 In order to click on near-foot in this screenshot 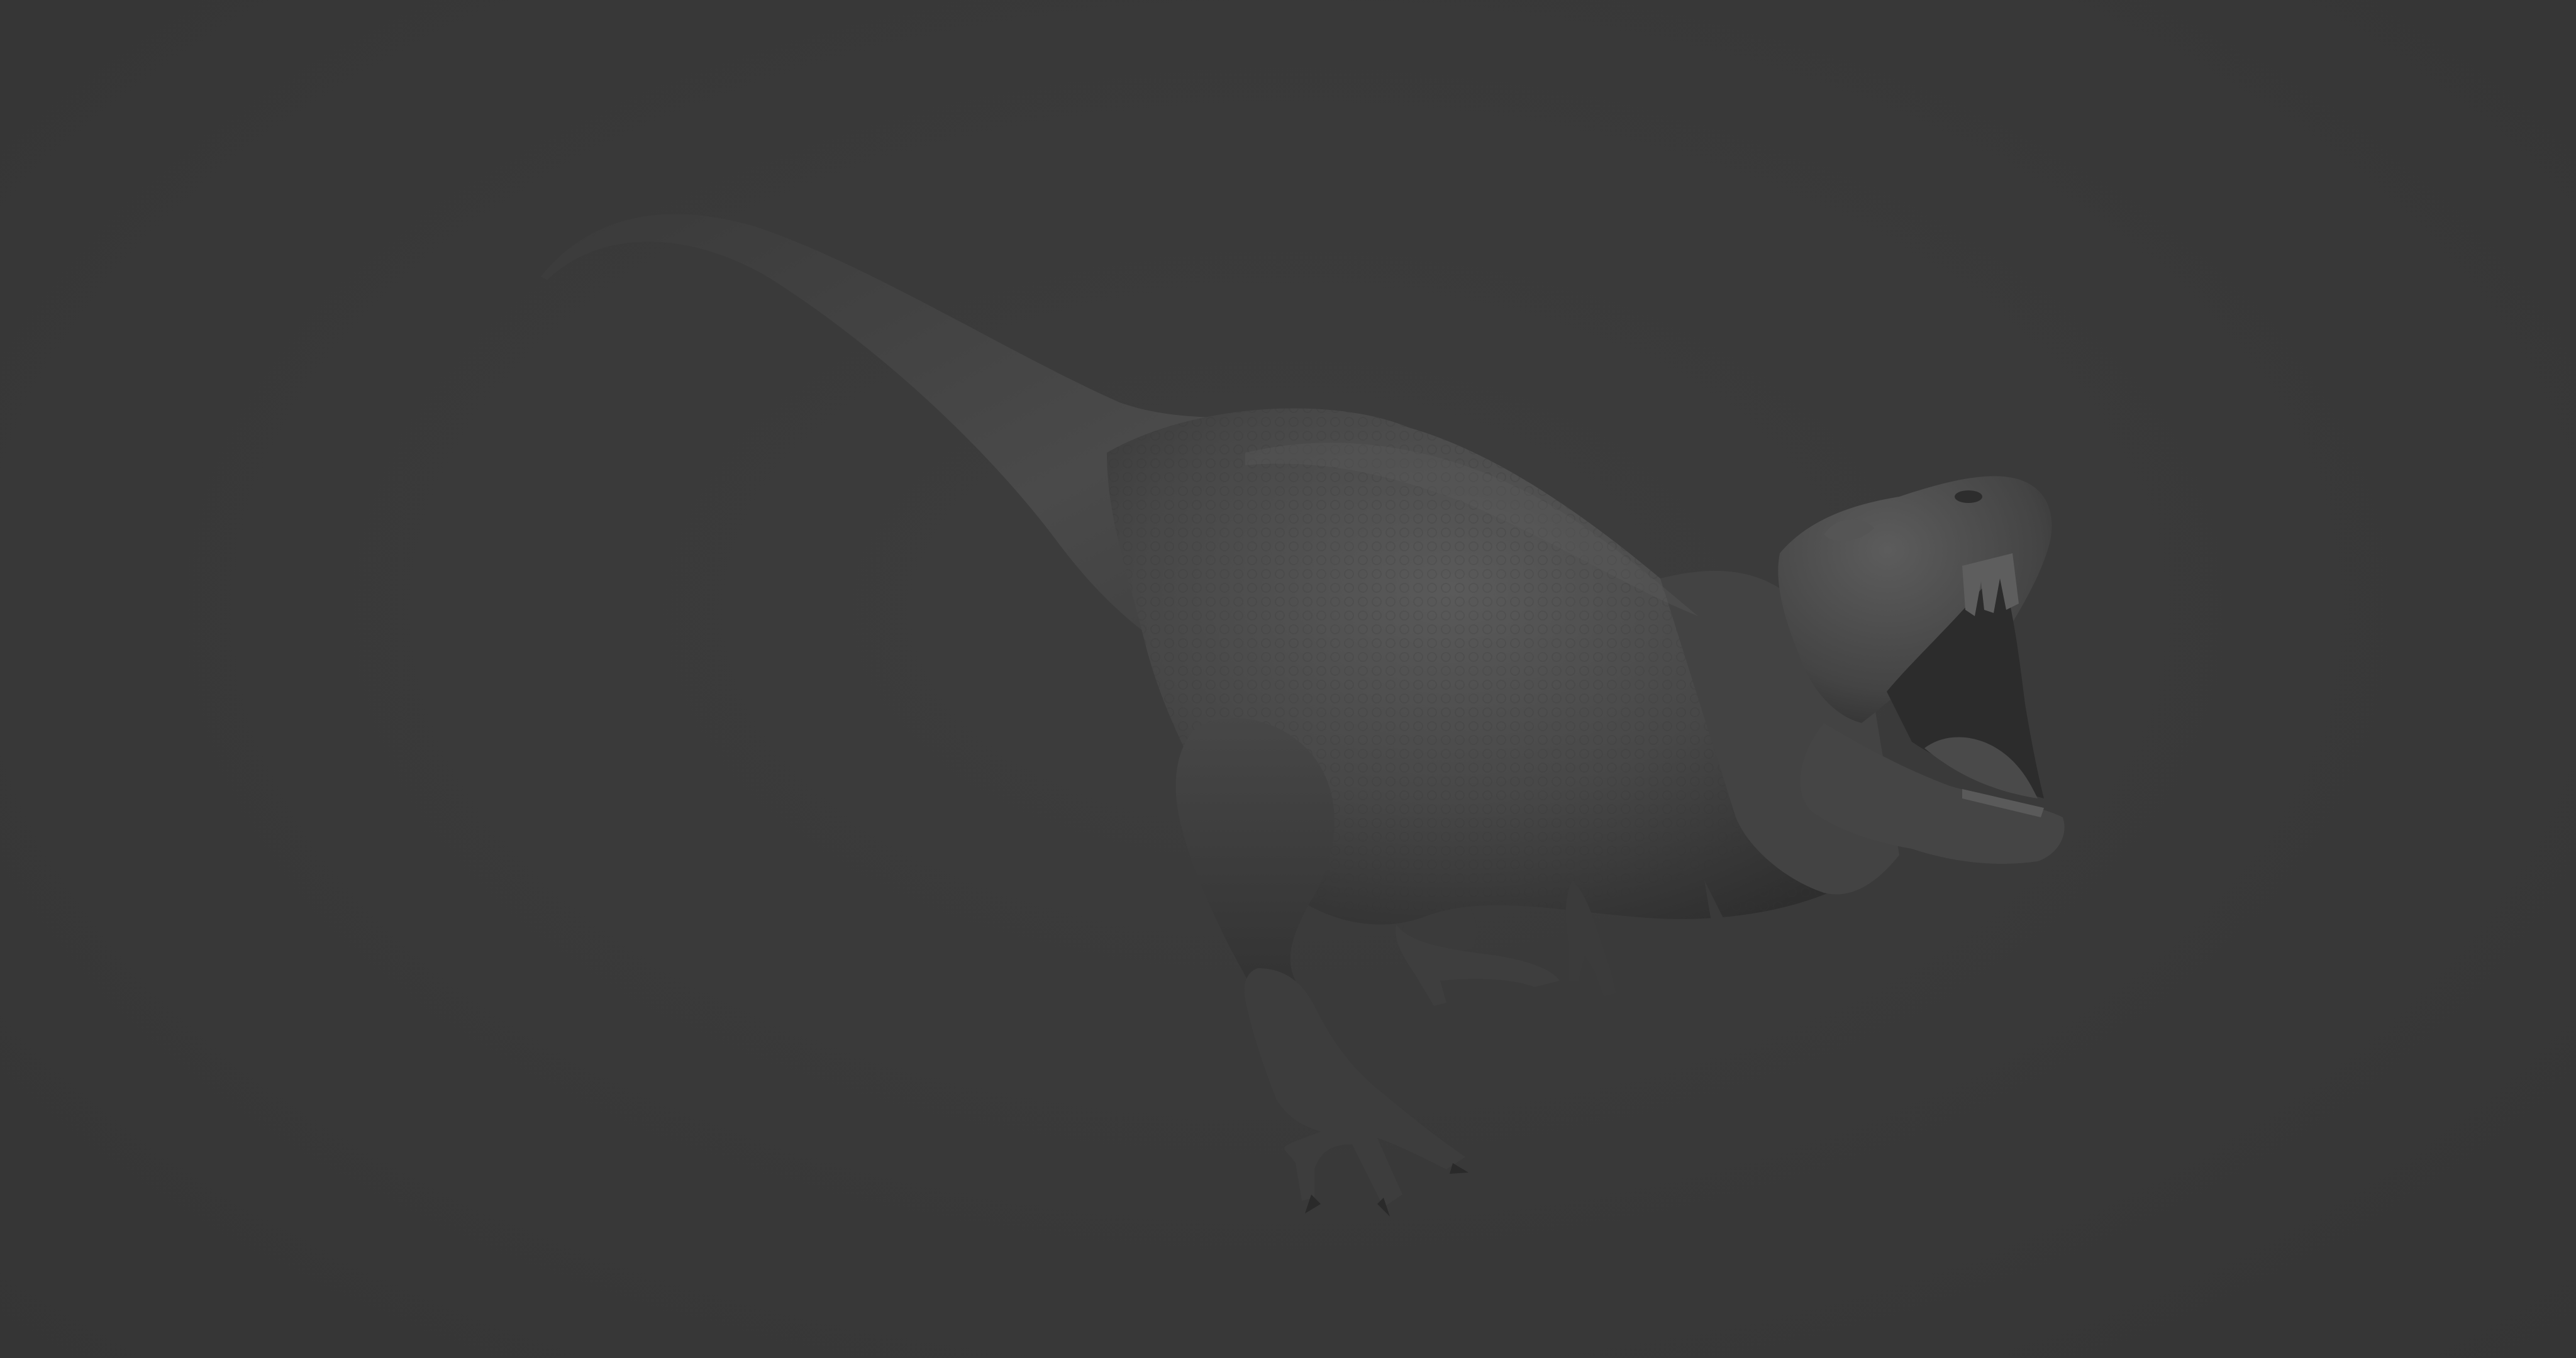, I will do `click(1354, 1087)`.